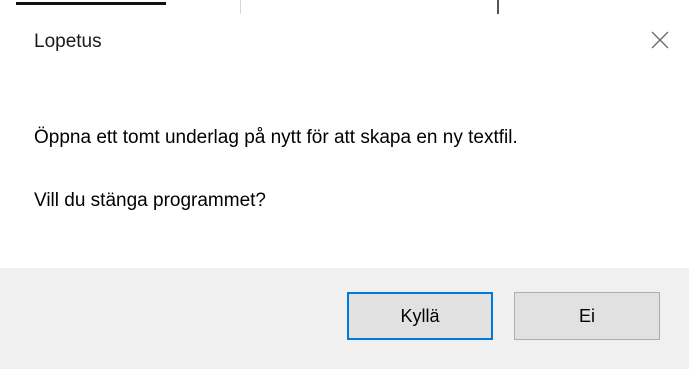 The height and width of the screenshot is (369, 689). I want to click on background-window-strip, so click(344, 7).